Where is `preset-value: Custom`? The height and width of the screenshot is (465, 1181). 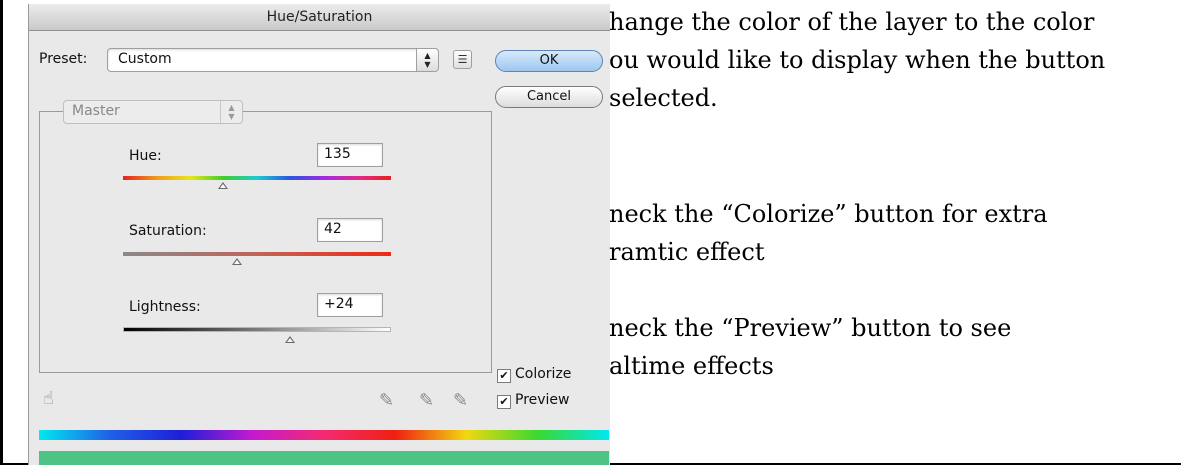
preset-value: Custom is located at coordinates (145, 59).